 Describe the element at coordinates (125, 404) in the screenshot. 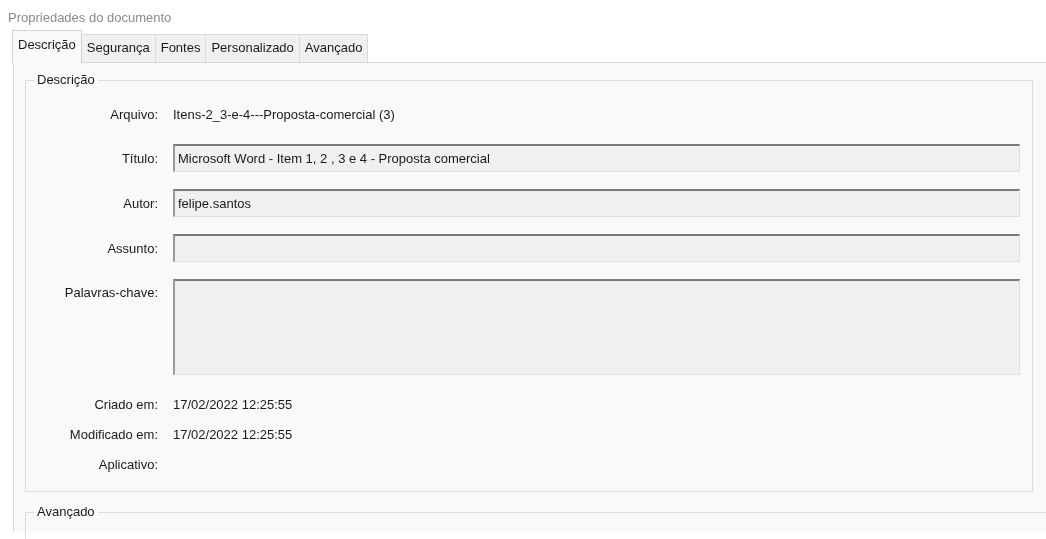

I see `field-label: Criado em:` at that location.